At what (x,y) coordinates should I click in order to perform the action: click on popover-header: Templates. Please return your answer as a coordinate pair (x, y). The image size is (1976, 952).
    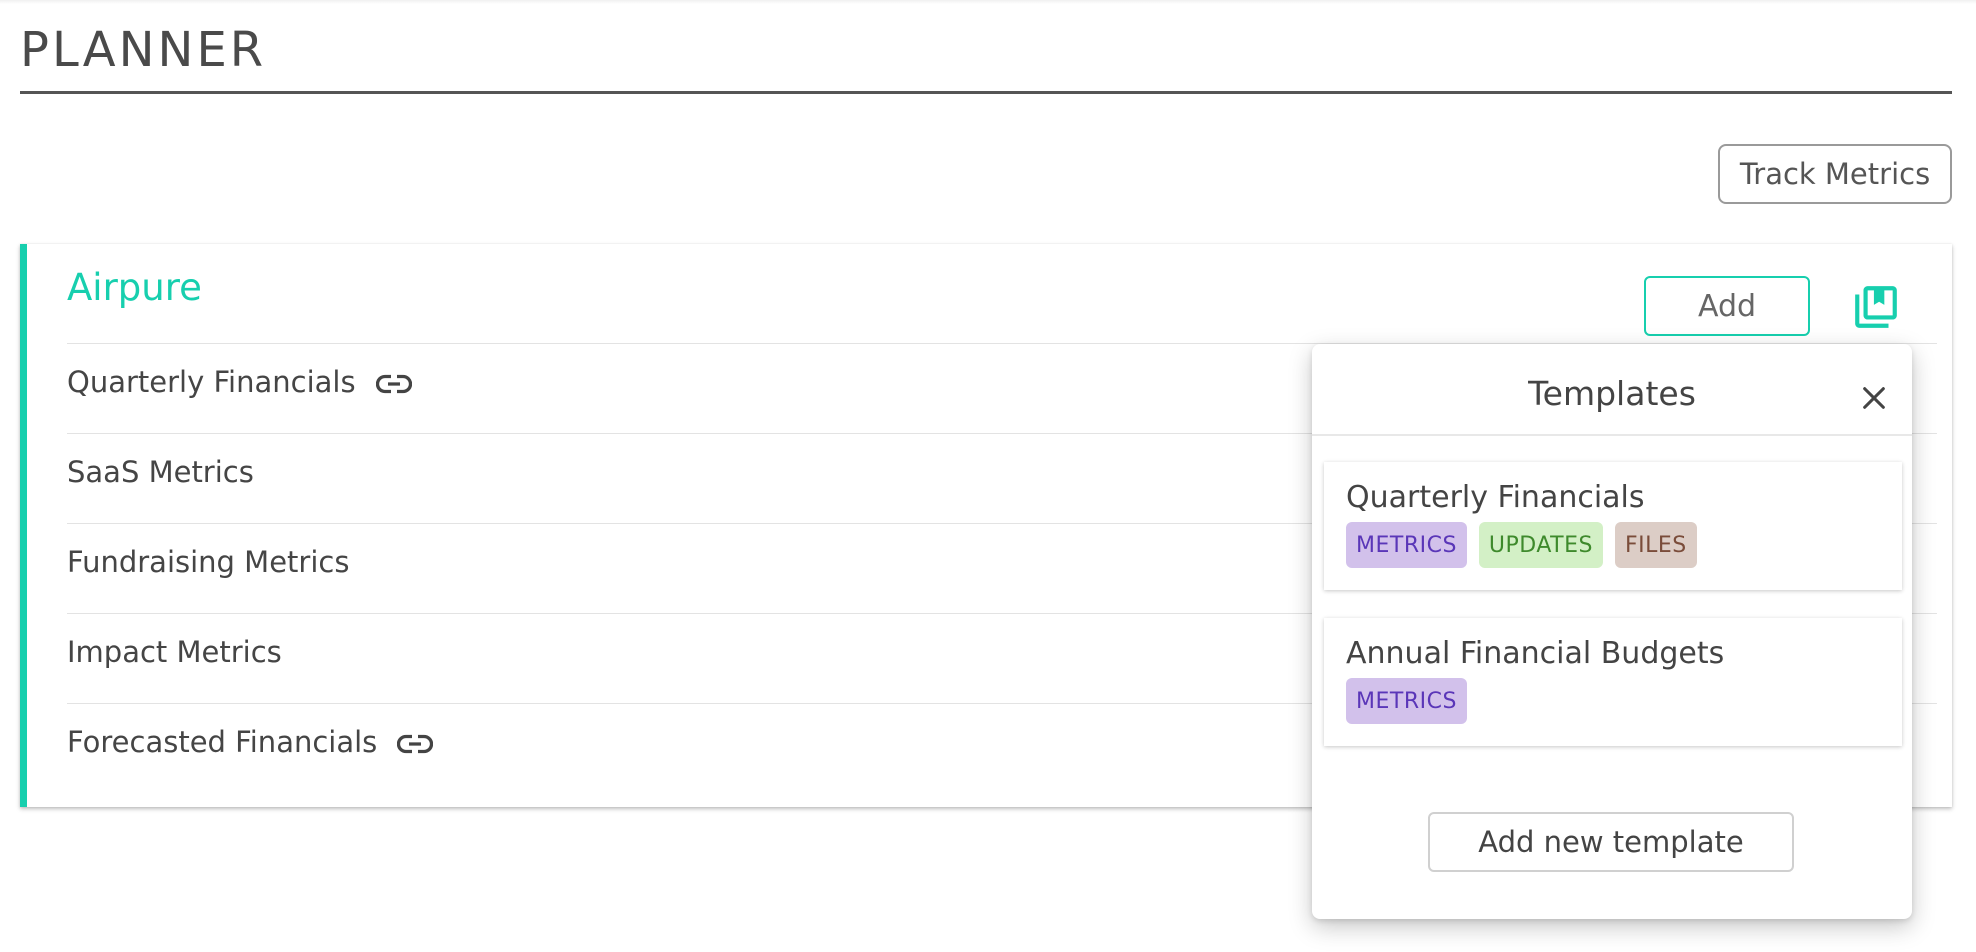
    Looking at the image, I should click on (1612, 390).